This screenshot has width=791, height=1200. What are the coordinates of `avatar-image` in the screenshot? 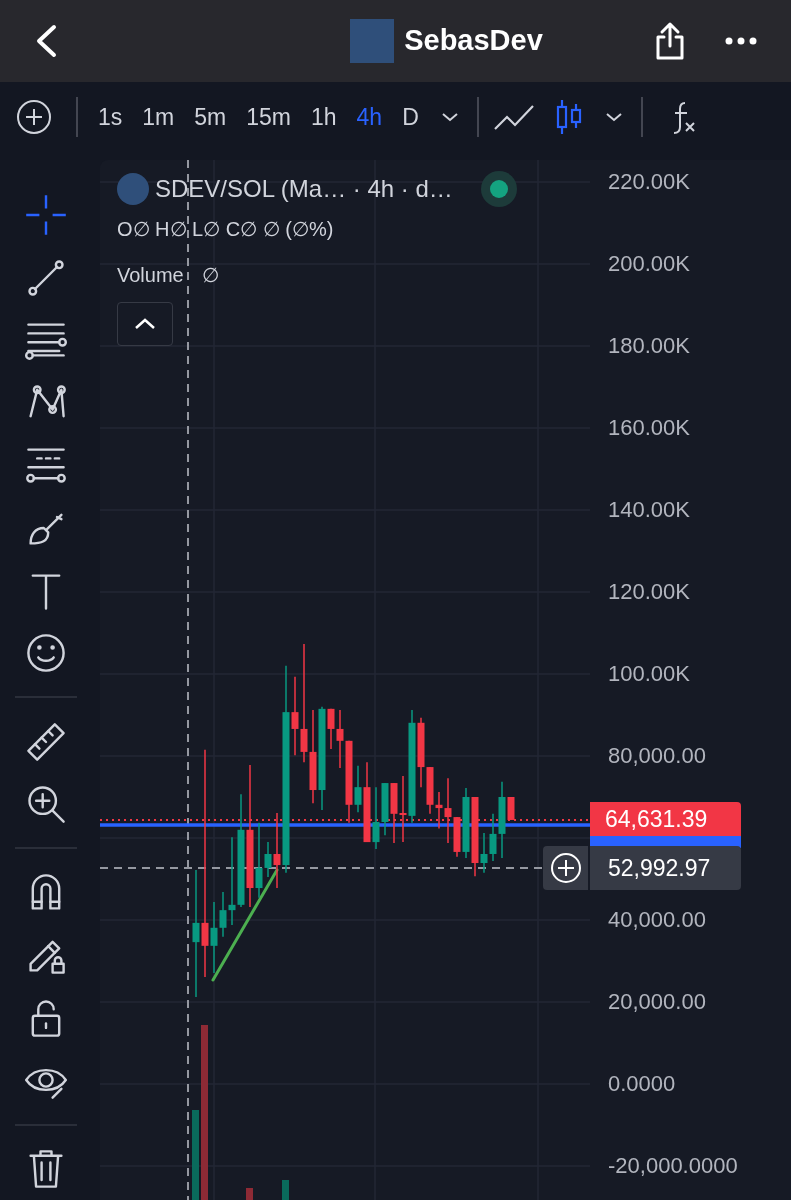 It's located at (372, 41).